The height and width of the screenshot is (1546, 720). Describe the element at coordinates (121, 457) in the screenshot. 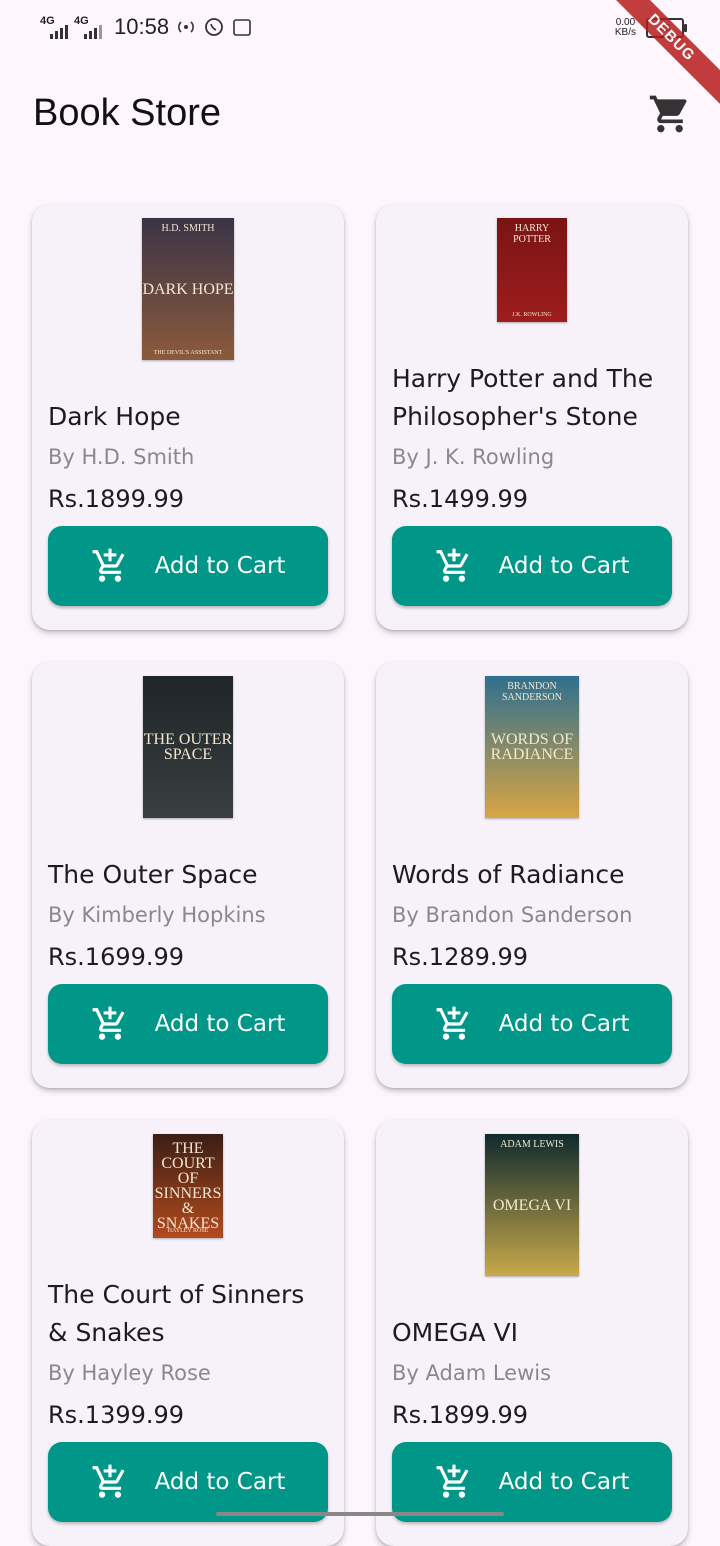

I see `book-author: By H.D. Smith` at that location.